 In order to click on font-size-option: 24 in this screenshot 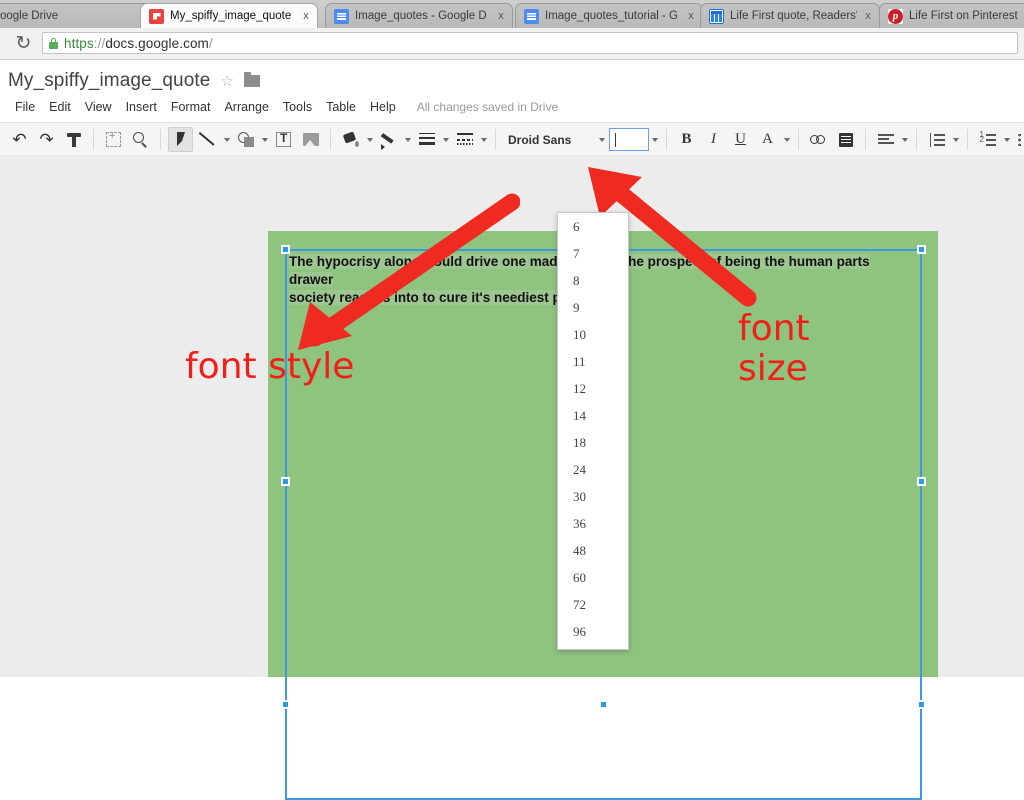, I will do `click(593, 469)`.